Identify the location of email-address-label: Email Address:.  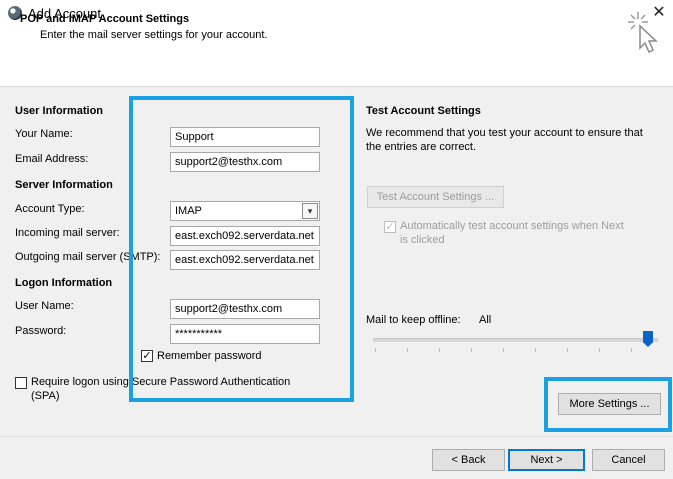
(52, 159).